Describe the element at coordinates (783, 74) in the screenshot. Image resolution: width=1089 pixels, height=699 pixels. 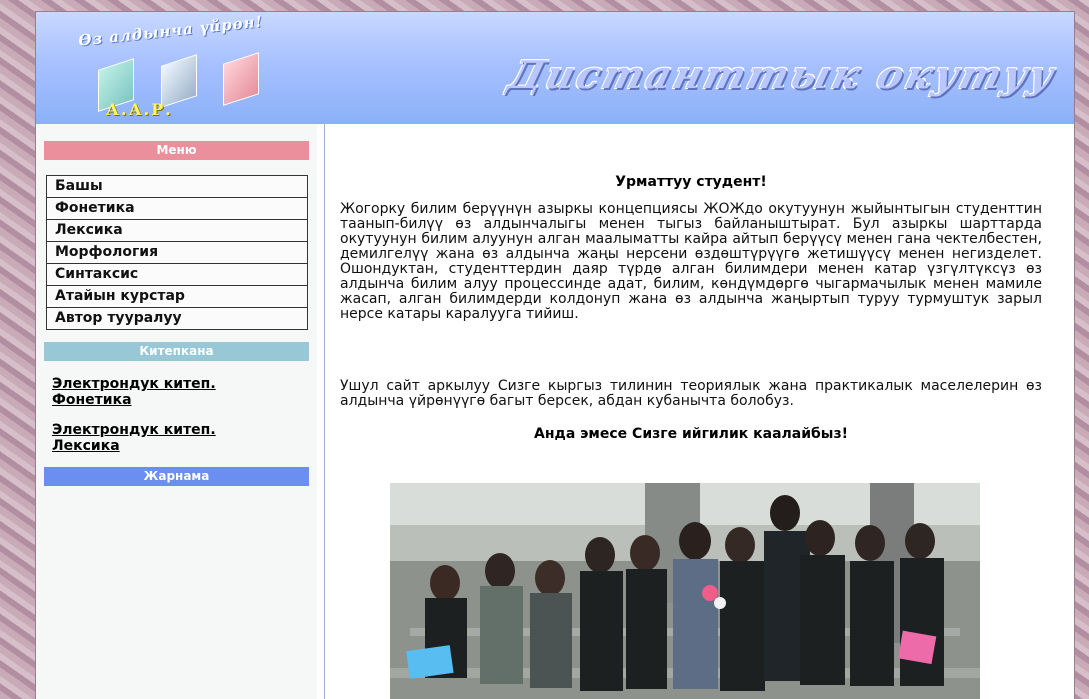
I see `page-title: Дистанттык окутуу` at that location.